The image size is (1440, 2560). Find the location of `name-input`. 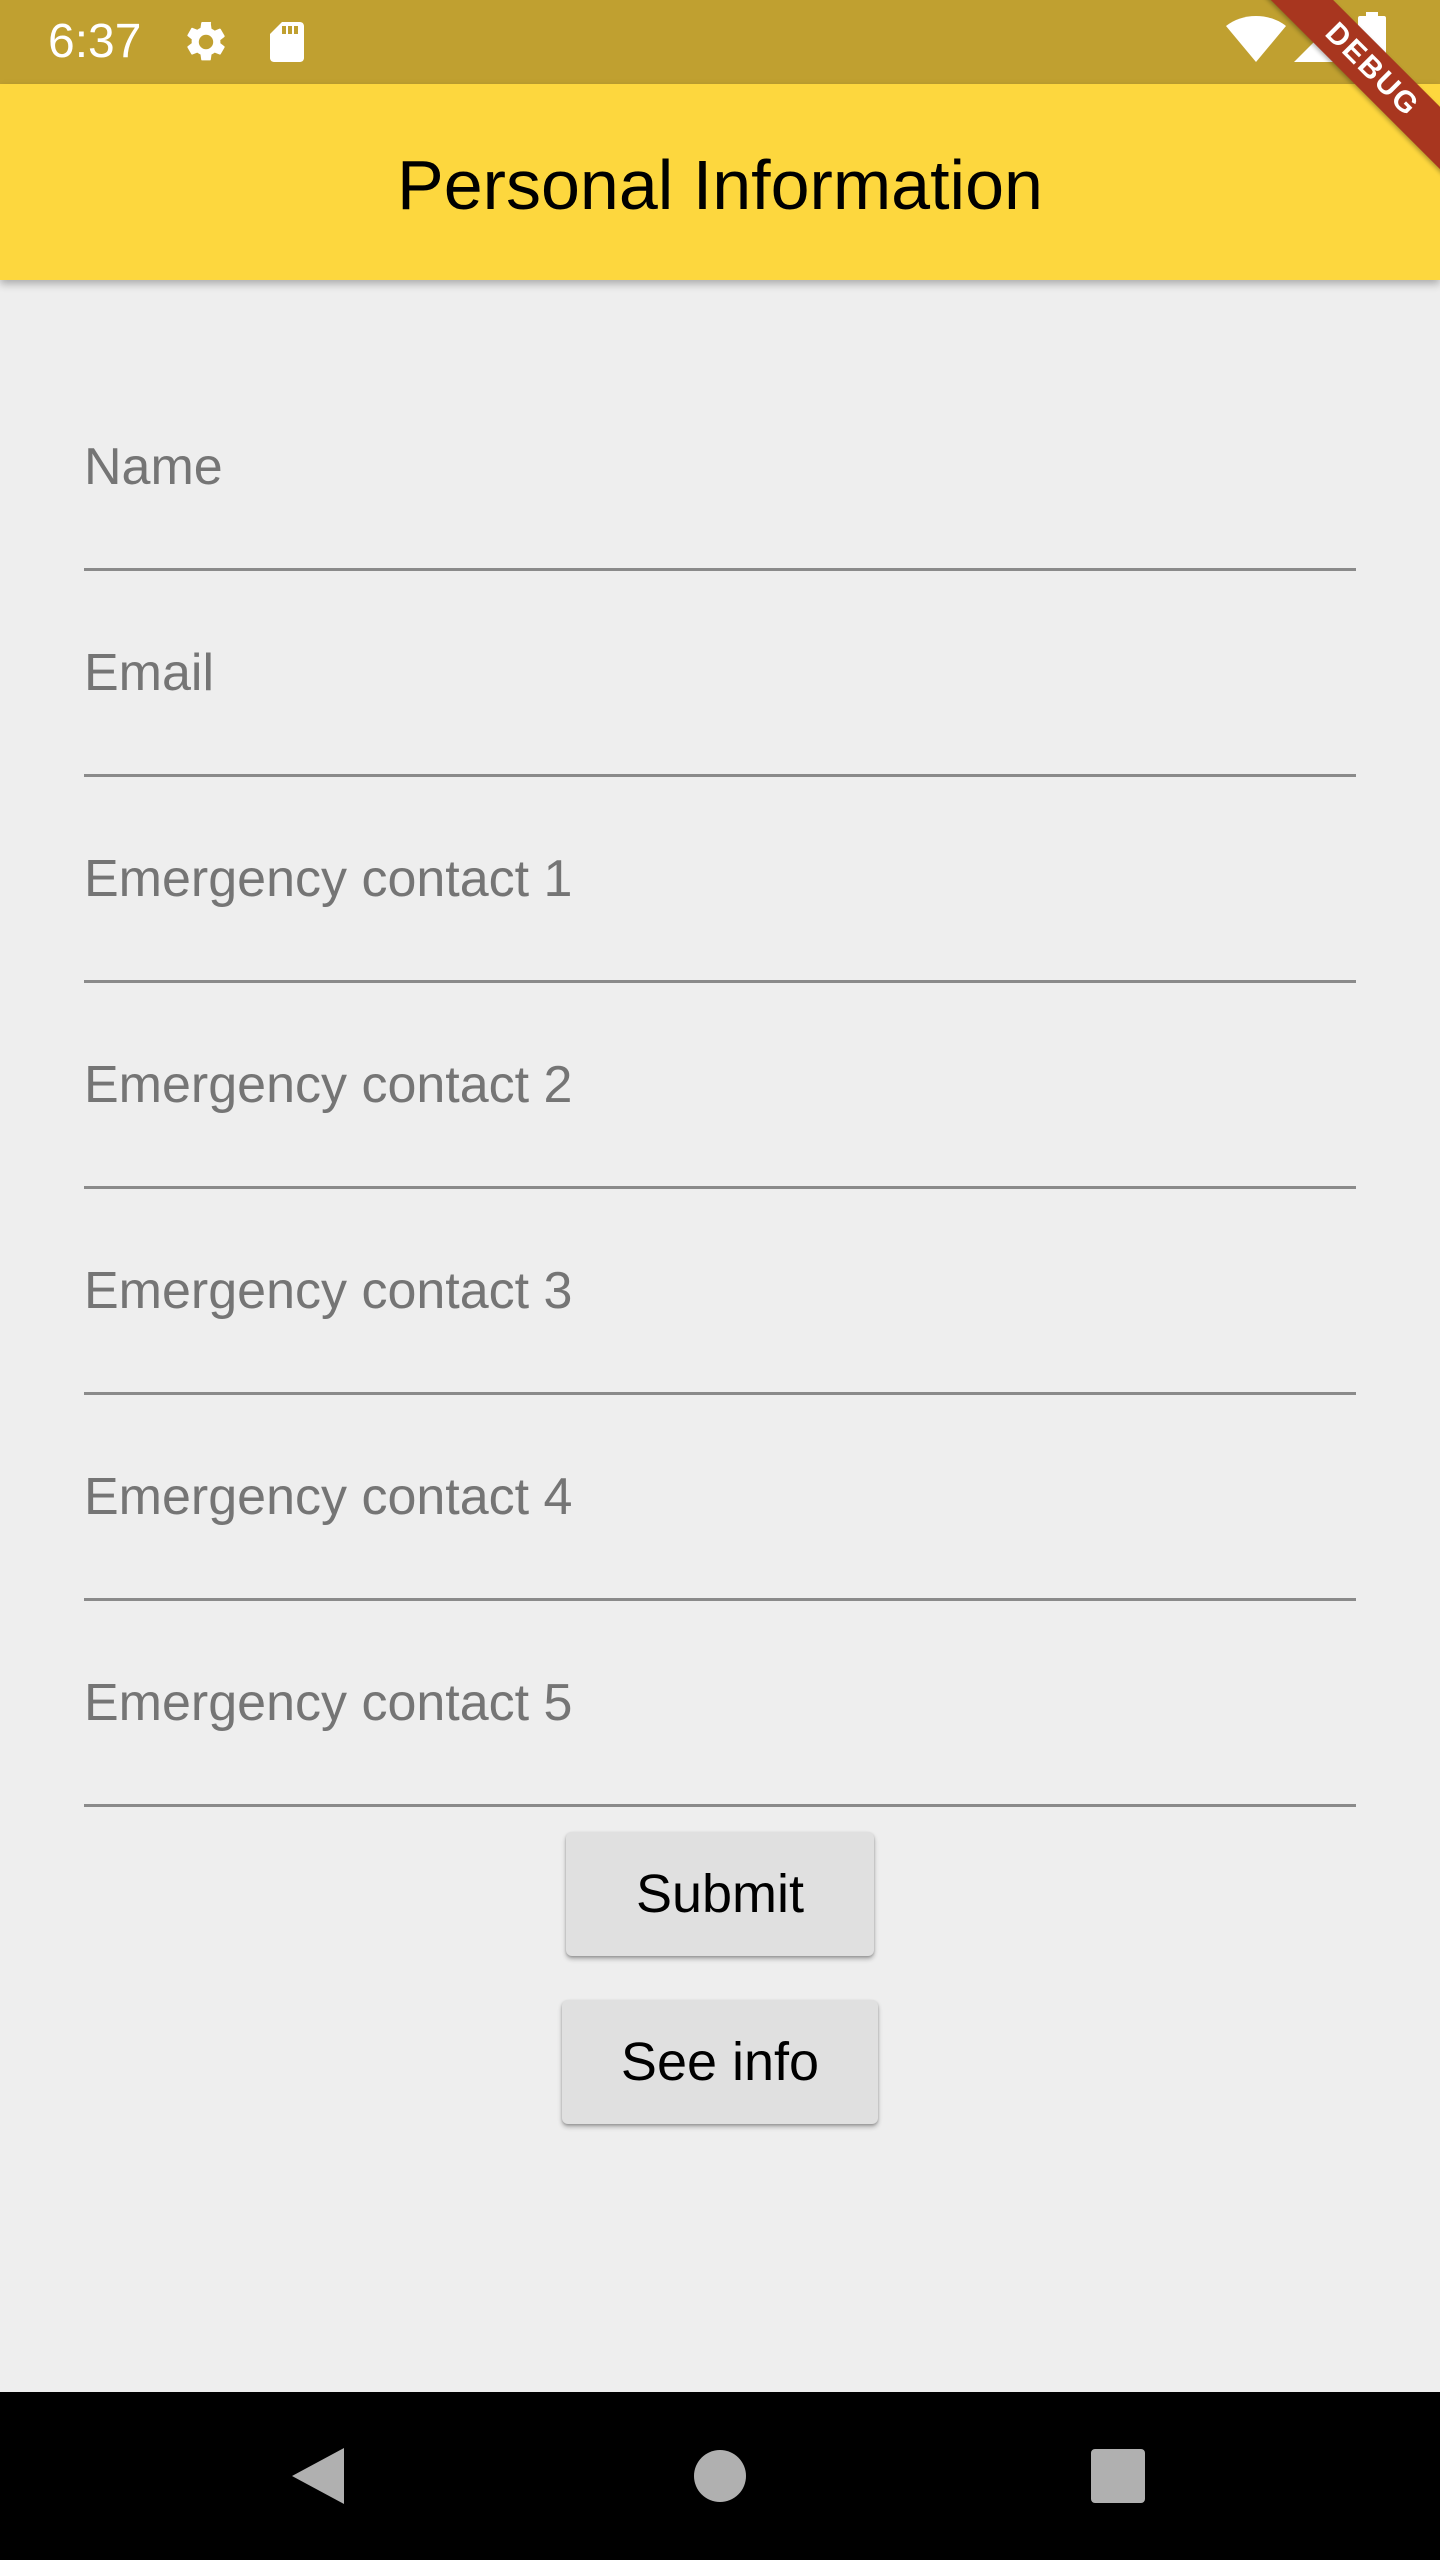

name-input is located at coordinates (722, 490).